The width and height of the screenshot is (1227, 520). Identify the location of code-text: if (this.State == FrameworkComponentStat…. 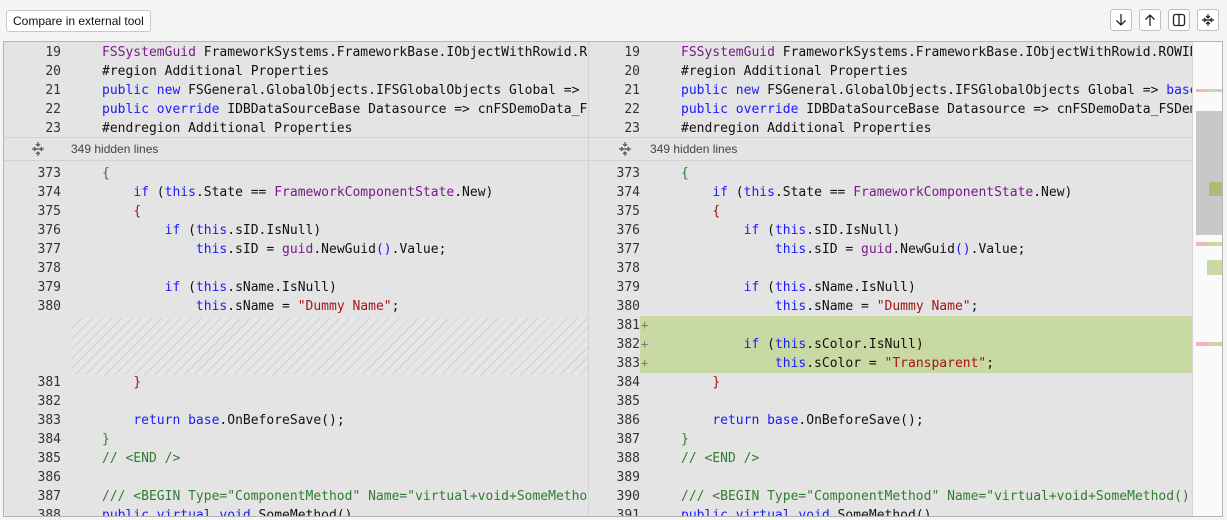
(876, 192).